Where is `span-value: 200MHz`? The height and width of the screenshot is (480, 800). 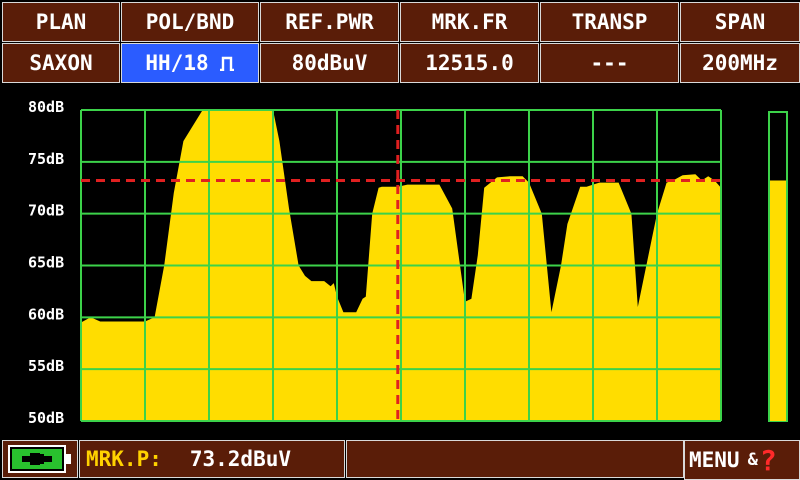
span-value: 200MHz is located at coordinates (740, 63).